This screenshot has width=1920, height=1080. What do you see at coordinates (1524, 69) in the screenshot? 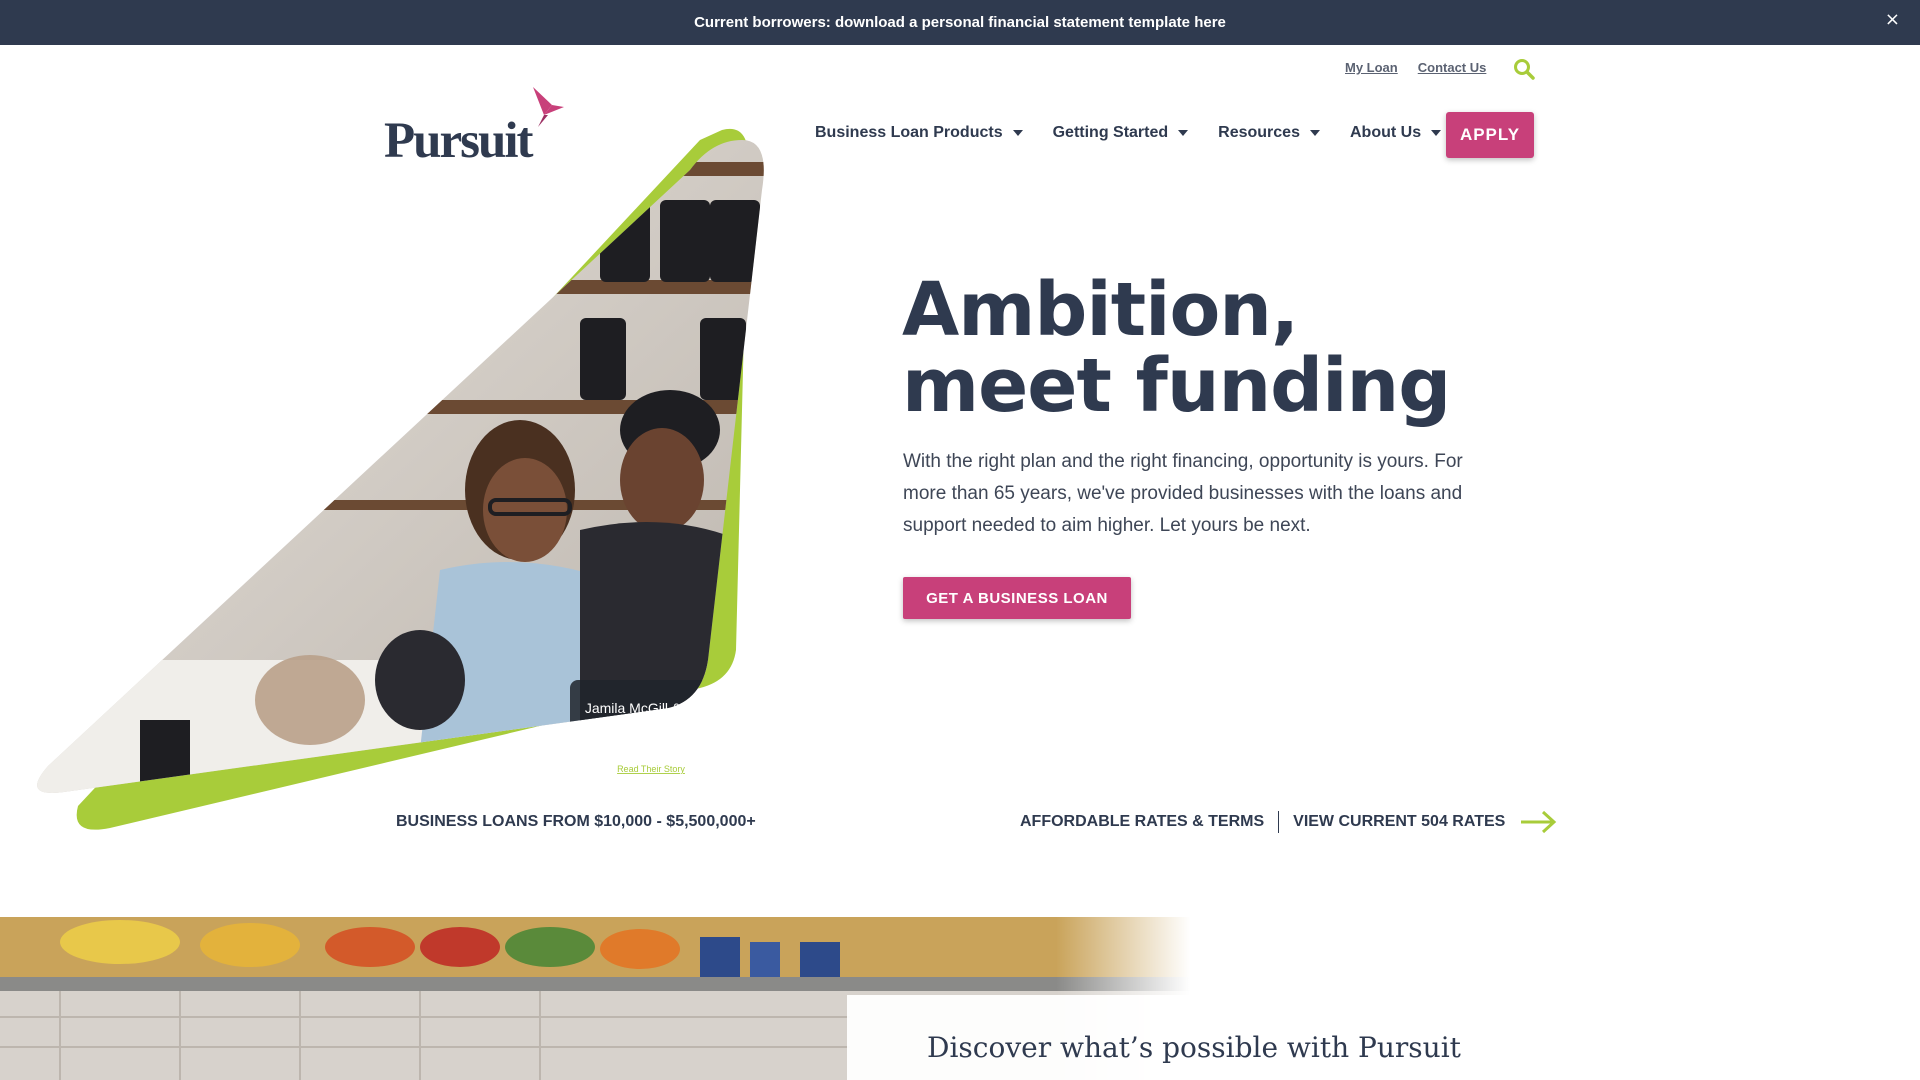
I see `search-icon` at bounding box center [1524, 69].